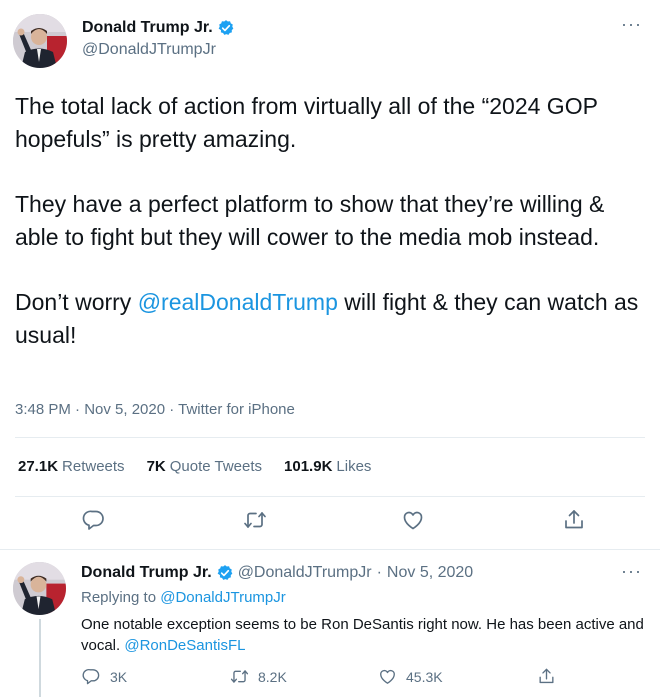  I want to click on like-button, so click(413, 520).